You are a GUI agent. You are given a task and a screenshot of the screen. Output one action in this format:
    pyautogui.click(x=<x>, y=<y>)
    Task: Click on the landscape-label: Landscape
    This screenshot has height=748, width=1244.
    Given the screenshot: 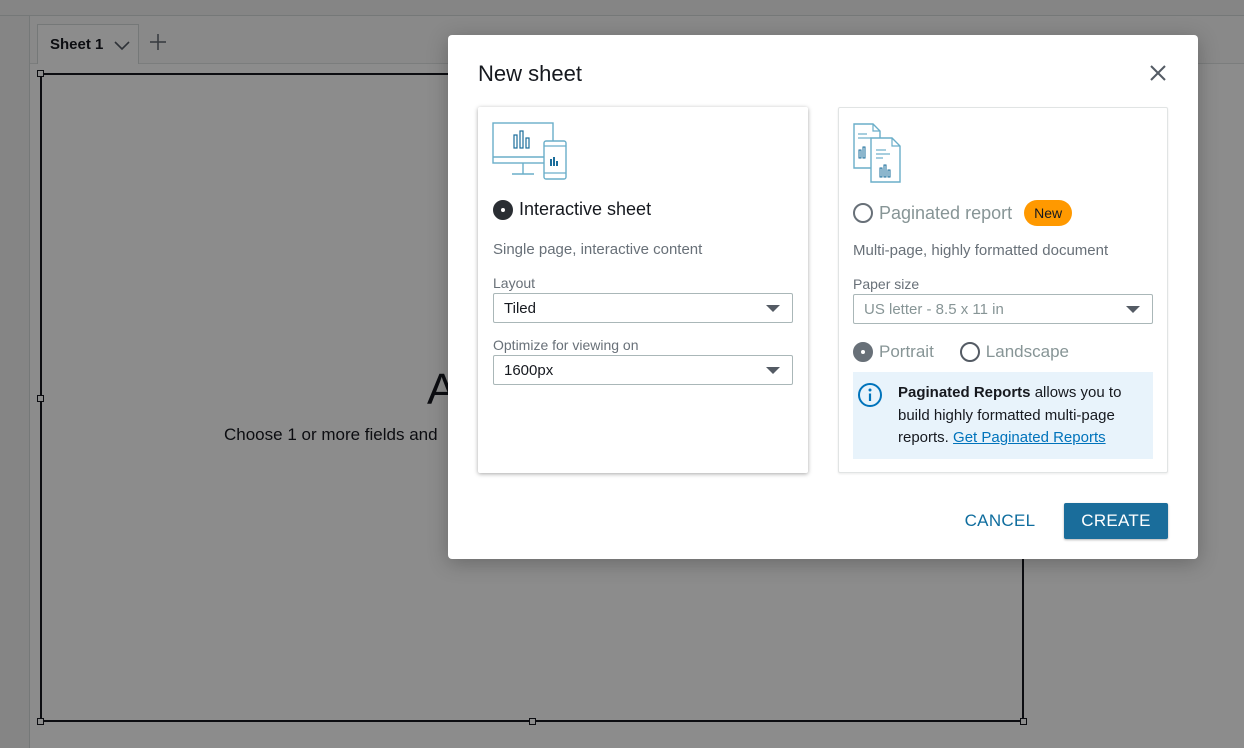 What is the action you would take?
    pyautogui.click(x=1027, y=351)
    